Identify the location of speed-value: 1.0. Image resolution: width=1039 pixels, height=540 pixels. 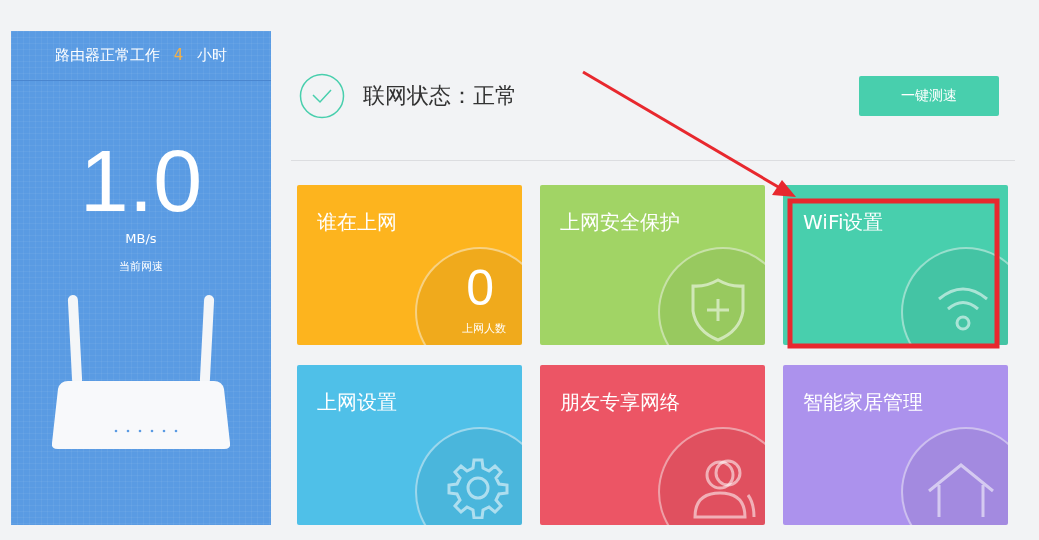
(141, 181).